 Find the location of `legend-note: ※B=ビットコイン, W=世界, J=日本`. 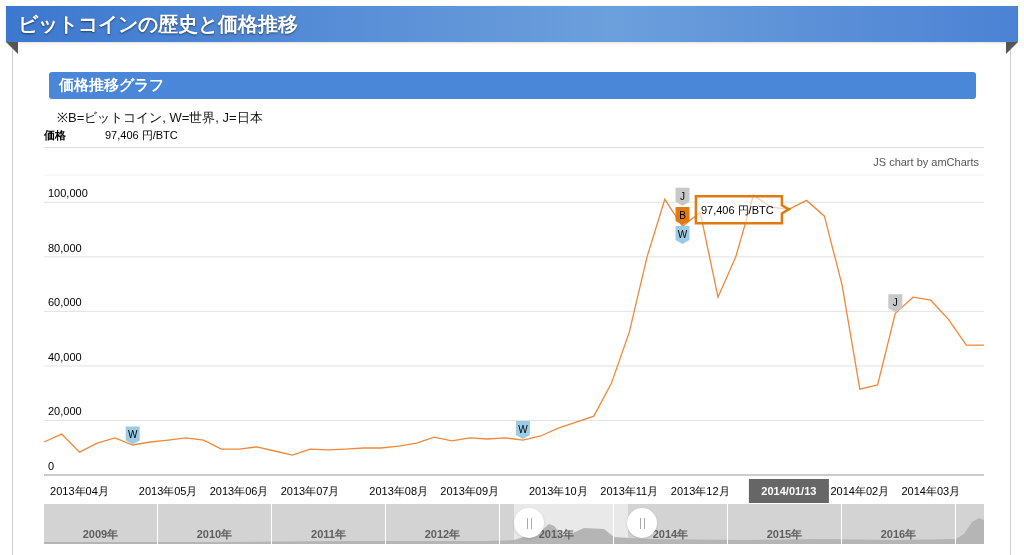

legend-note: ※B=ビットコイン, W=世界, J=日本 is located at coordinates (160, 117).